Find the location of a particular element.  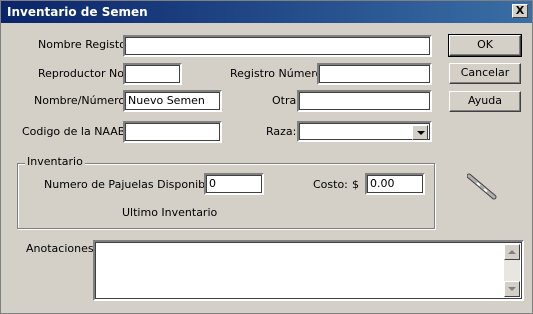

title-bar: Inventario de Semen X is located at coordinates (266, 12).